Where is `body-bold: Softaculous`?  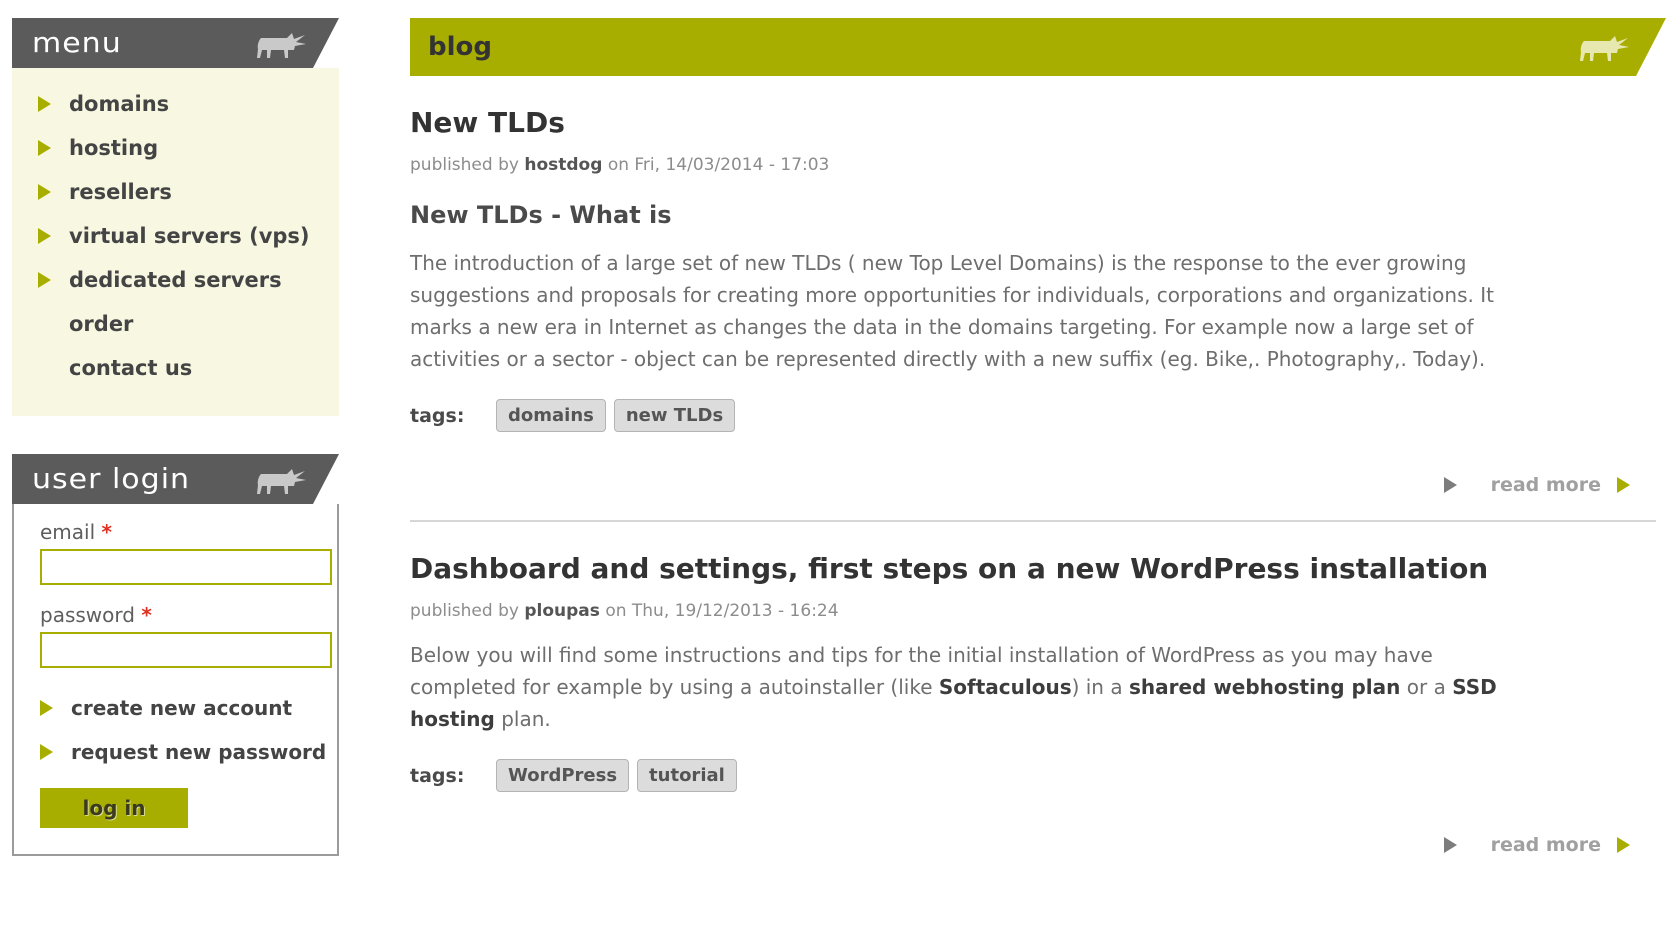 body-bold: Softaculous is located at coordinates (1005, 687).